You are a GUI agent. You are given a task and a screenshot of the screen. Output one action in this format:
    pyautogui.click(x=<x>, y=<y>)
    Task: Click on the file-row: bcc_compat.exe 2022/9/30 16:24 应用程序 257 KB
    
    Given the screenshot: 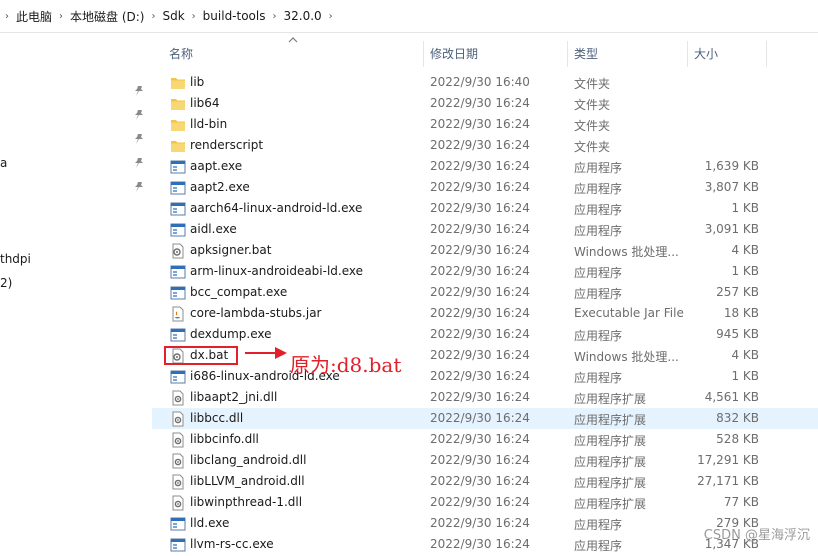 What is the action you would take?
    pyautogui.click(x=485, y=292)
    